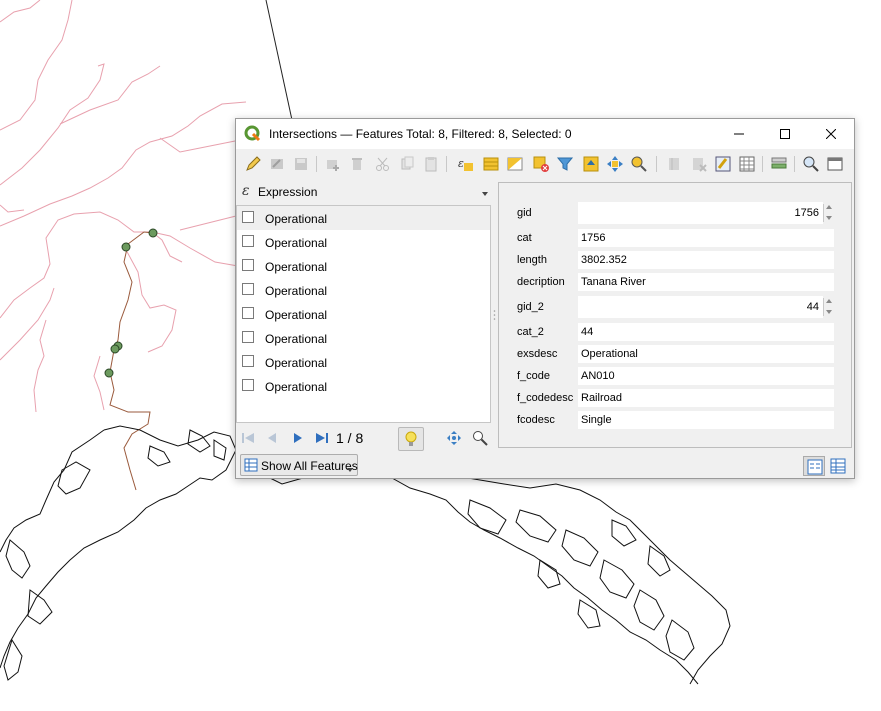  What do you see at coordinates (248, 438) in the screenshot?
I see `first-feature-icon` at bounding box center [248, 438].